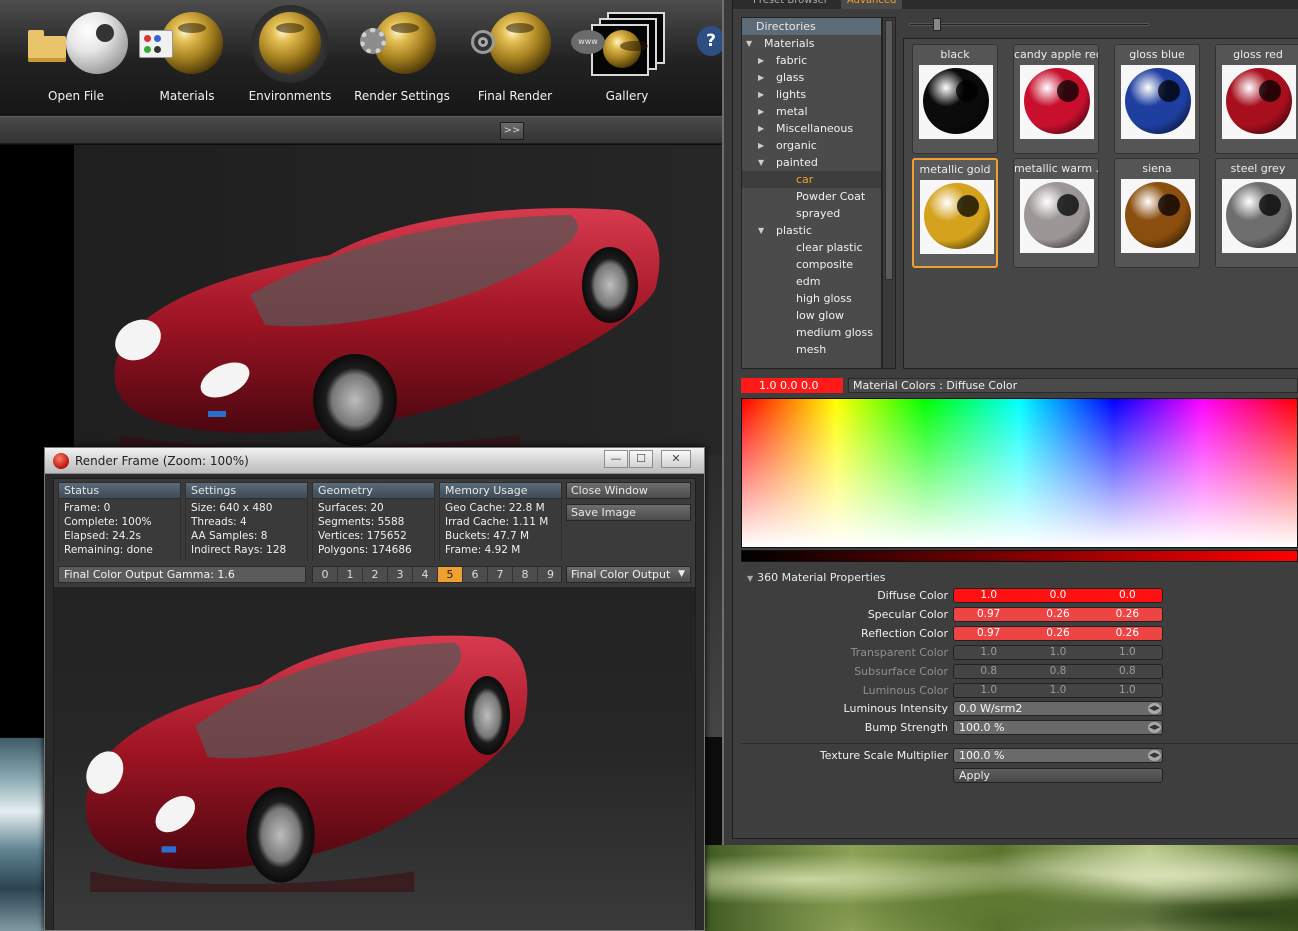 The image size is (1298, 931). Describe the element at coordinates (811, 213) in the screenshot. I see `tree-item-sprayed: sprayed` at that location.